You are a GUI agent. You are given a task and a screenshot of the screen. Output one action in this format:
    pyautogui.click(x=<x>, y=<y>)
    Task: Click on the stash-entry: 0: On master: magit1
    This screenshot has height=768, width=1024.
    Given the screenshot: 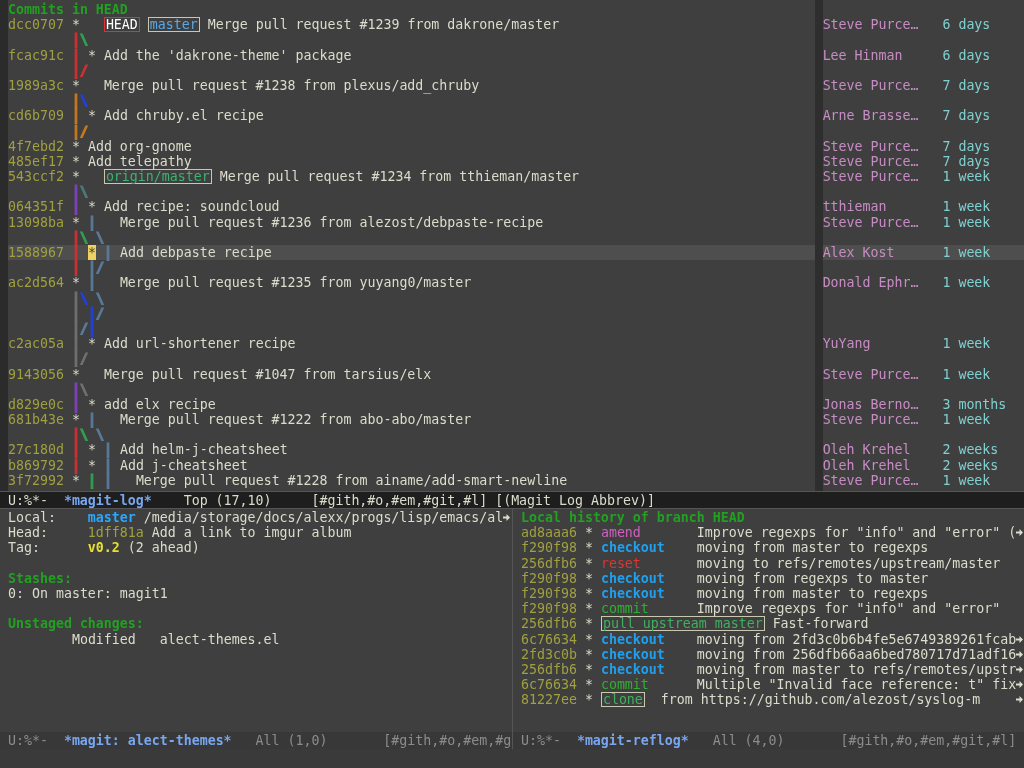 What is the action you would take?
    pyautogui.click(x=88, y=593)
    